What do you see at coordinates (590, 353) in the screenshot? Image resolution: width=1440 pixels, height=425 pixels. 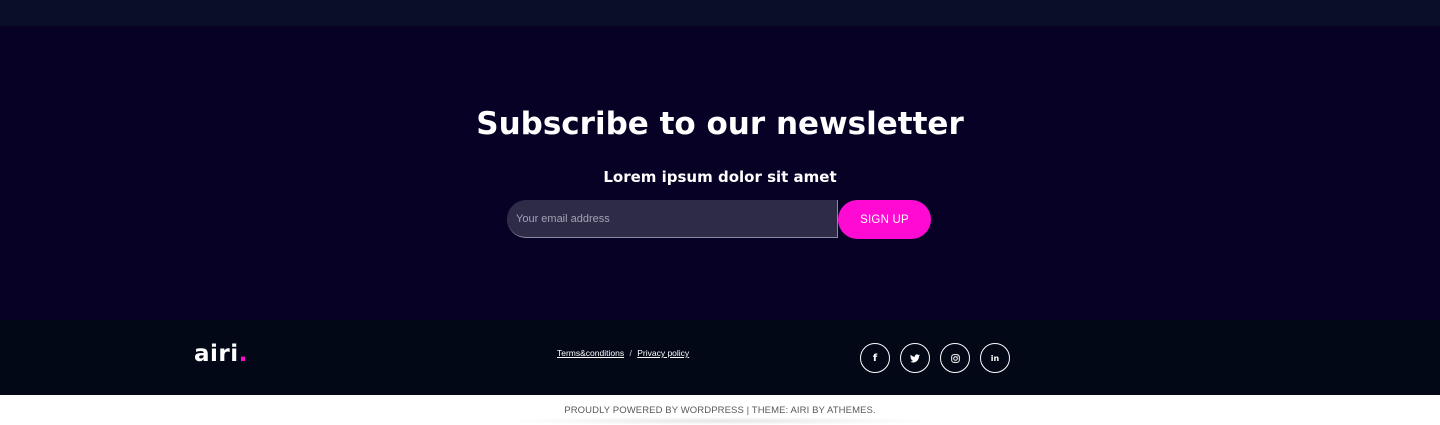 I see `terms-link: Terms&conditions` at bounding box center [590, 353].